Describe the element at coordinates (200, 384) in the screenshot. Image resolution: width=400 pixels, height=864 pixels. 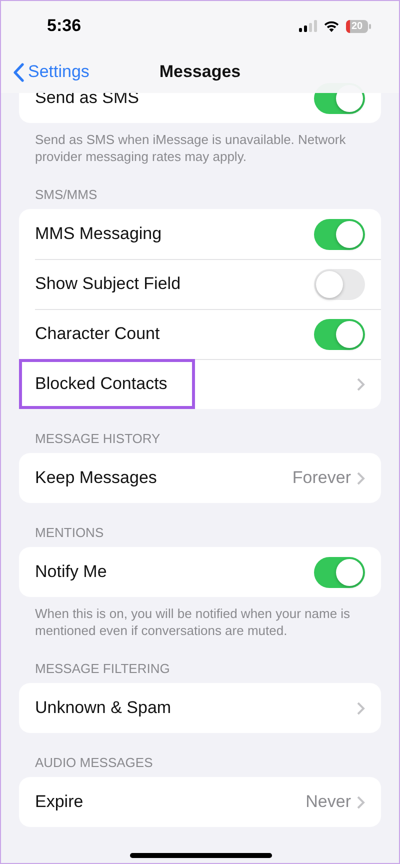
I see `settings-row: Blocked Contacts` at that location.